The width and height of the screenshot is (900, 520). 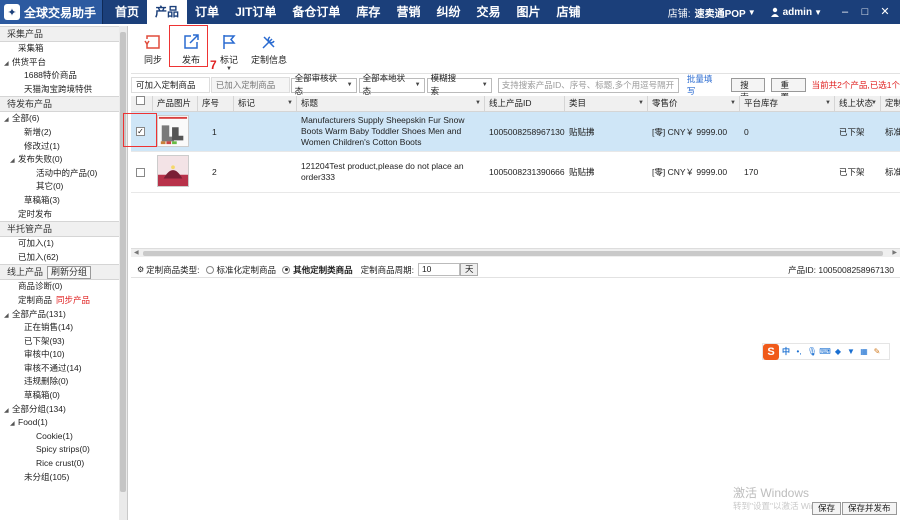 I want to click on save-publish-button: 保存并发布, so click(x=869, y=508).